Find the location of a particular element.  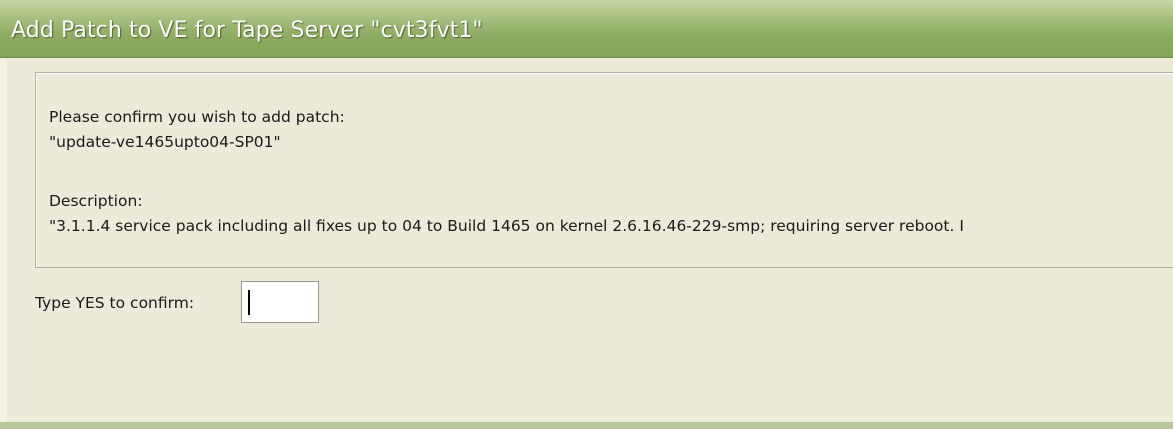

patch-name: "update-ve1465upto04-SP01" is located at coordinates (165, 142).